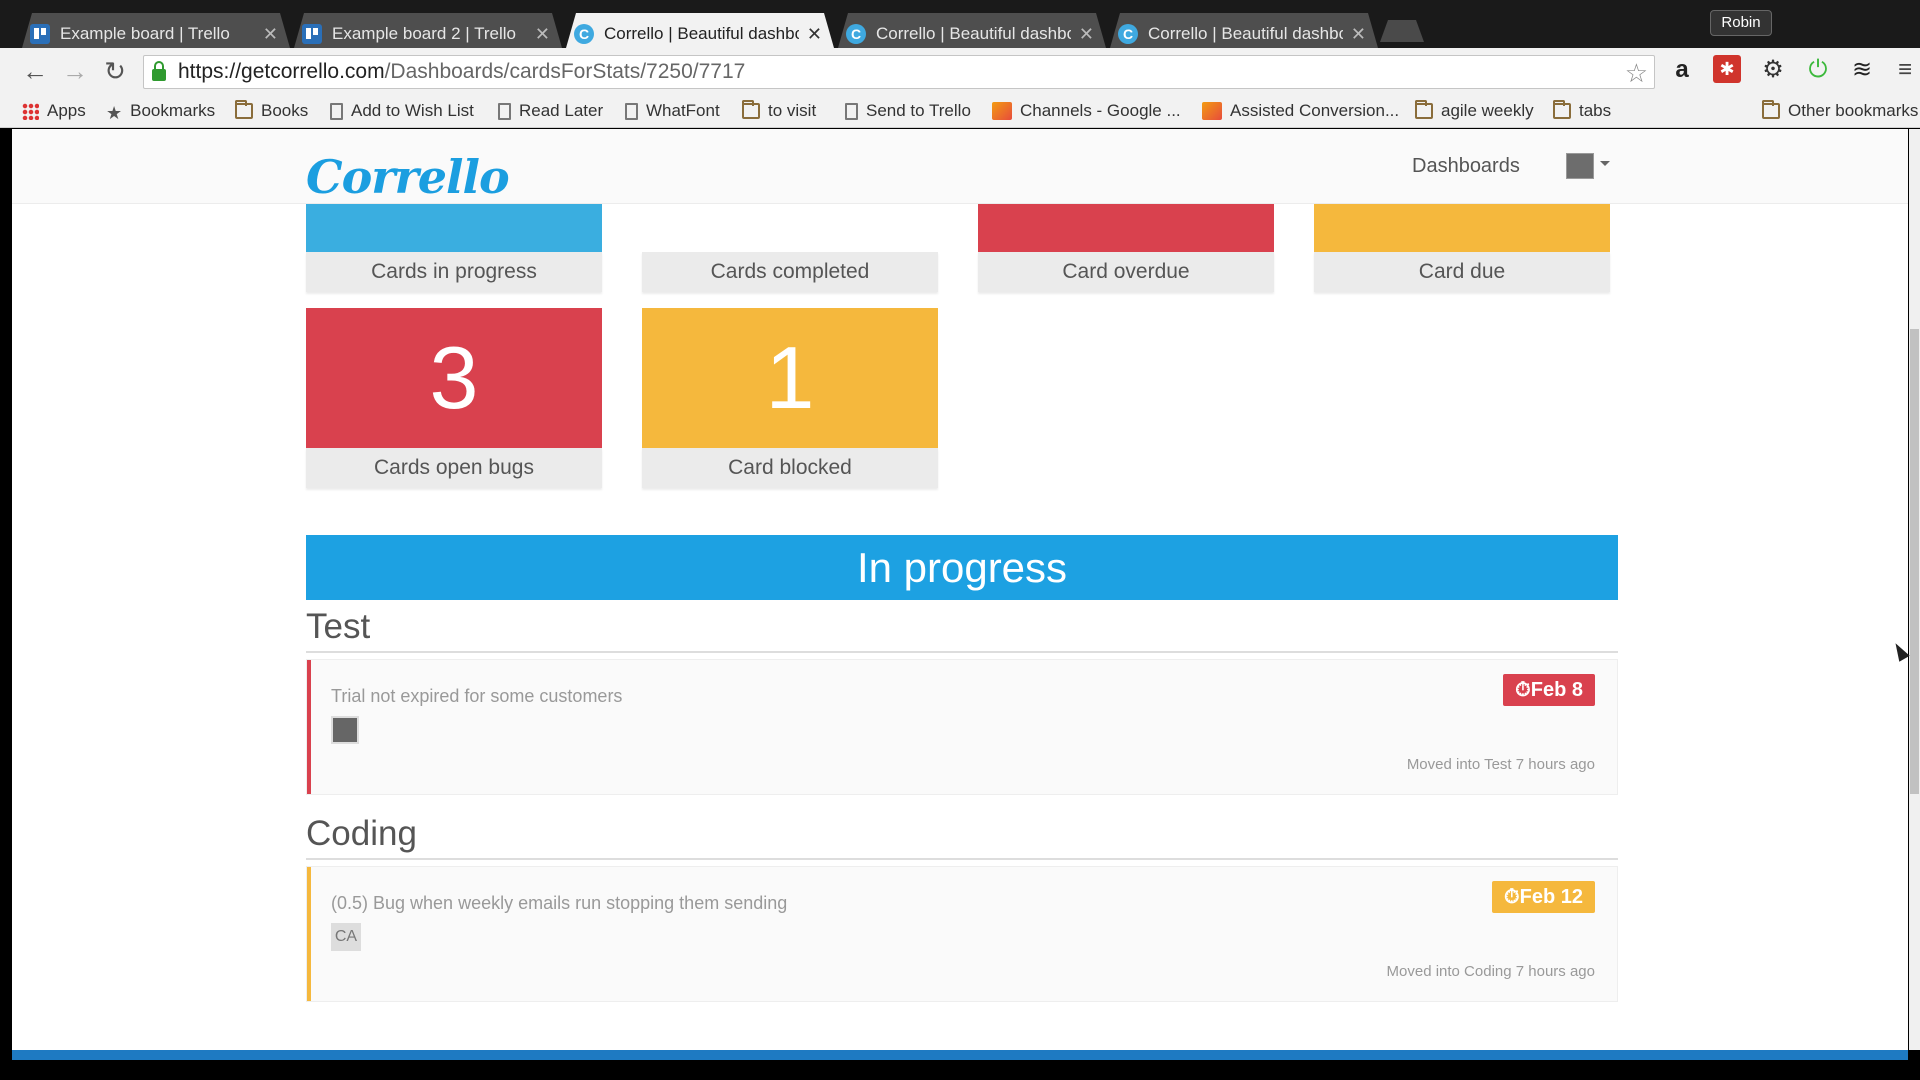 The width and height of the screenshot is (1920, 1080). What do you see at coordinates (159, 71) in the screenshot?
I see `lock-icon` at bounding box center [159, 71].